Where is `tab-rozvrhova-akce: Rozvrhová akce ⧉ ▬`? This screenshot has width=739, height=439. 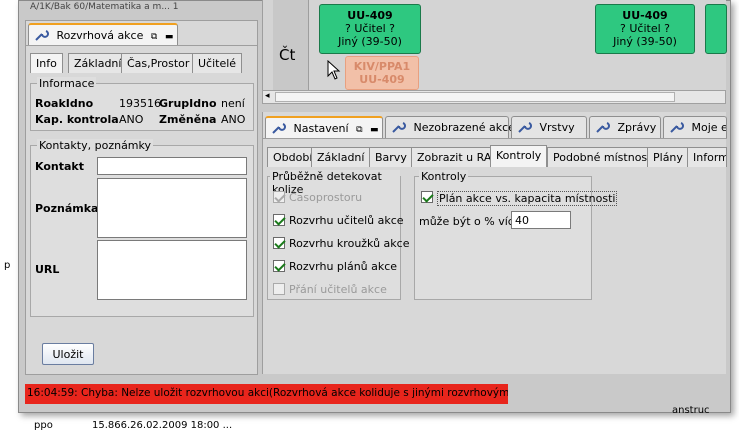 tab-rozvrhova-akce: Rozvrhová akce ⧉ ▬ is located at coordinates (103, 34).